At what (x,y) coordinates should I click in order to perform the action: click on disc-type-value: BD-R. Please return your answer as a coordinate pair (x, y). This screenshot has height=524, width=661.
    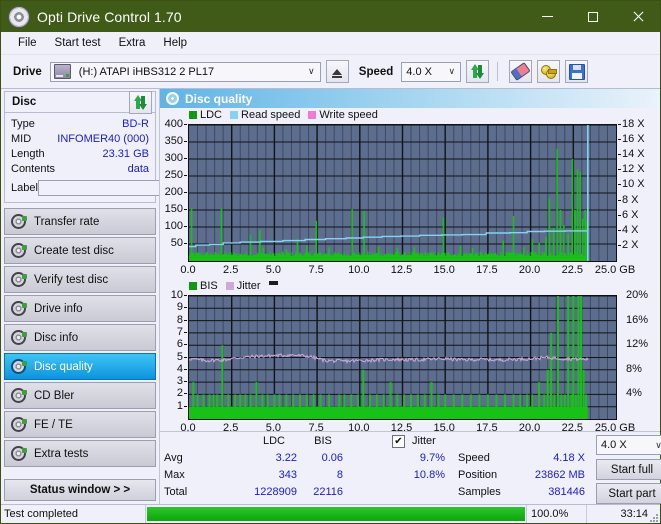
    Looking at the image, I should click on (135, 123).